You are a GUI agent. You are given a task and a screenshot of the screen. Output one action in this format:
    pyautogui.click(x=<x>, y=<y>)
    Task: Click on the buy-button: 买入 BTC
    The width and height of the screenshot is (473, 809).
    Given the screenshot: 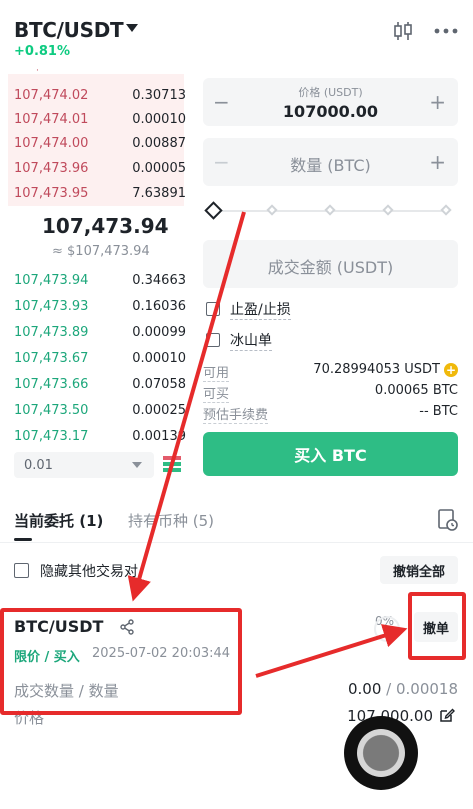 What is the action you would take?
    pyautogui.click(x=330, y=454)
    